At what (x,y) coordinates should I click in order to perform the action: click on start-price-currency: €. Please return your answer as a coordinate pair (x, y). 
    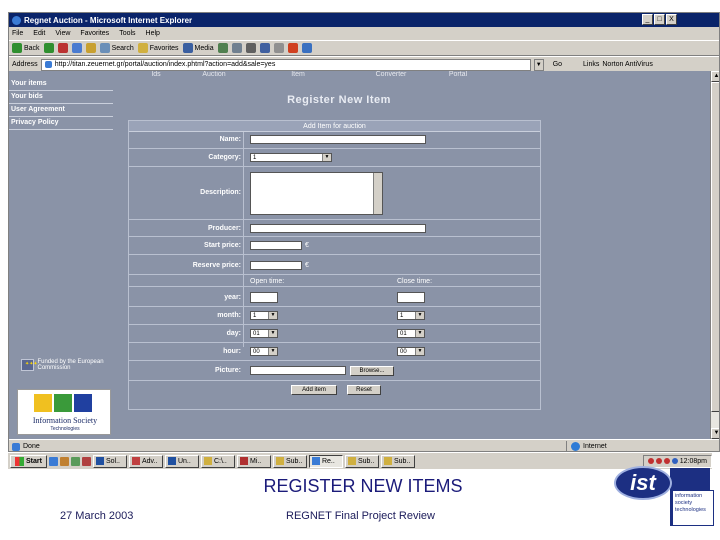
    Looking at the image, I should click on (307, 245).